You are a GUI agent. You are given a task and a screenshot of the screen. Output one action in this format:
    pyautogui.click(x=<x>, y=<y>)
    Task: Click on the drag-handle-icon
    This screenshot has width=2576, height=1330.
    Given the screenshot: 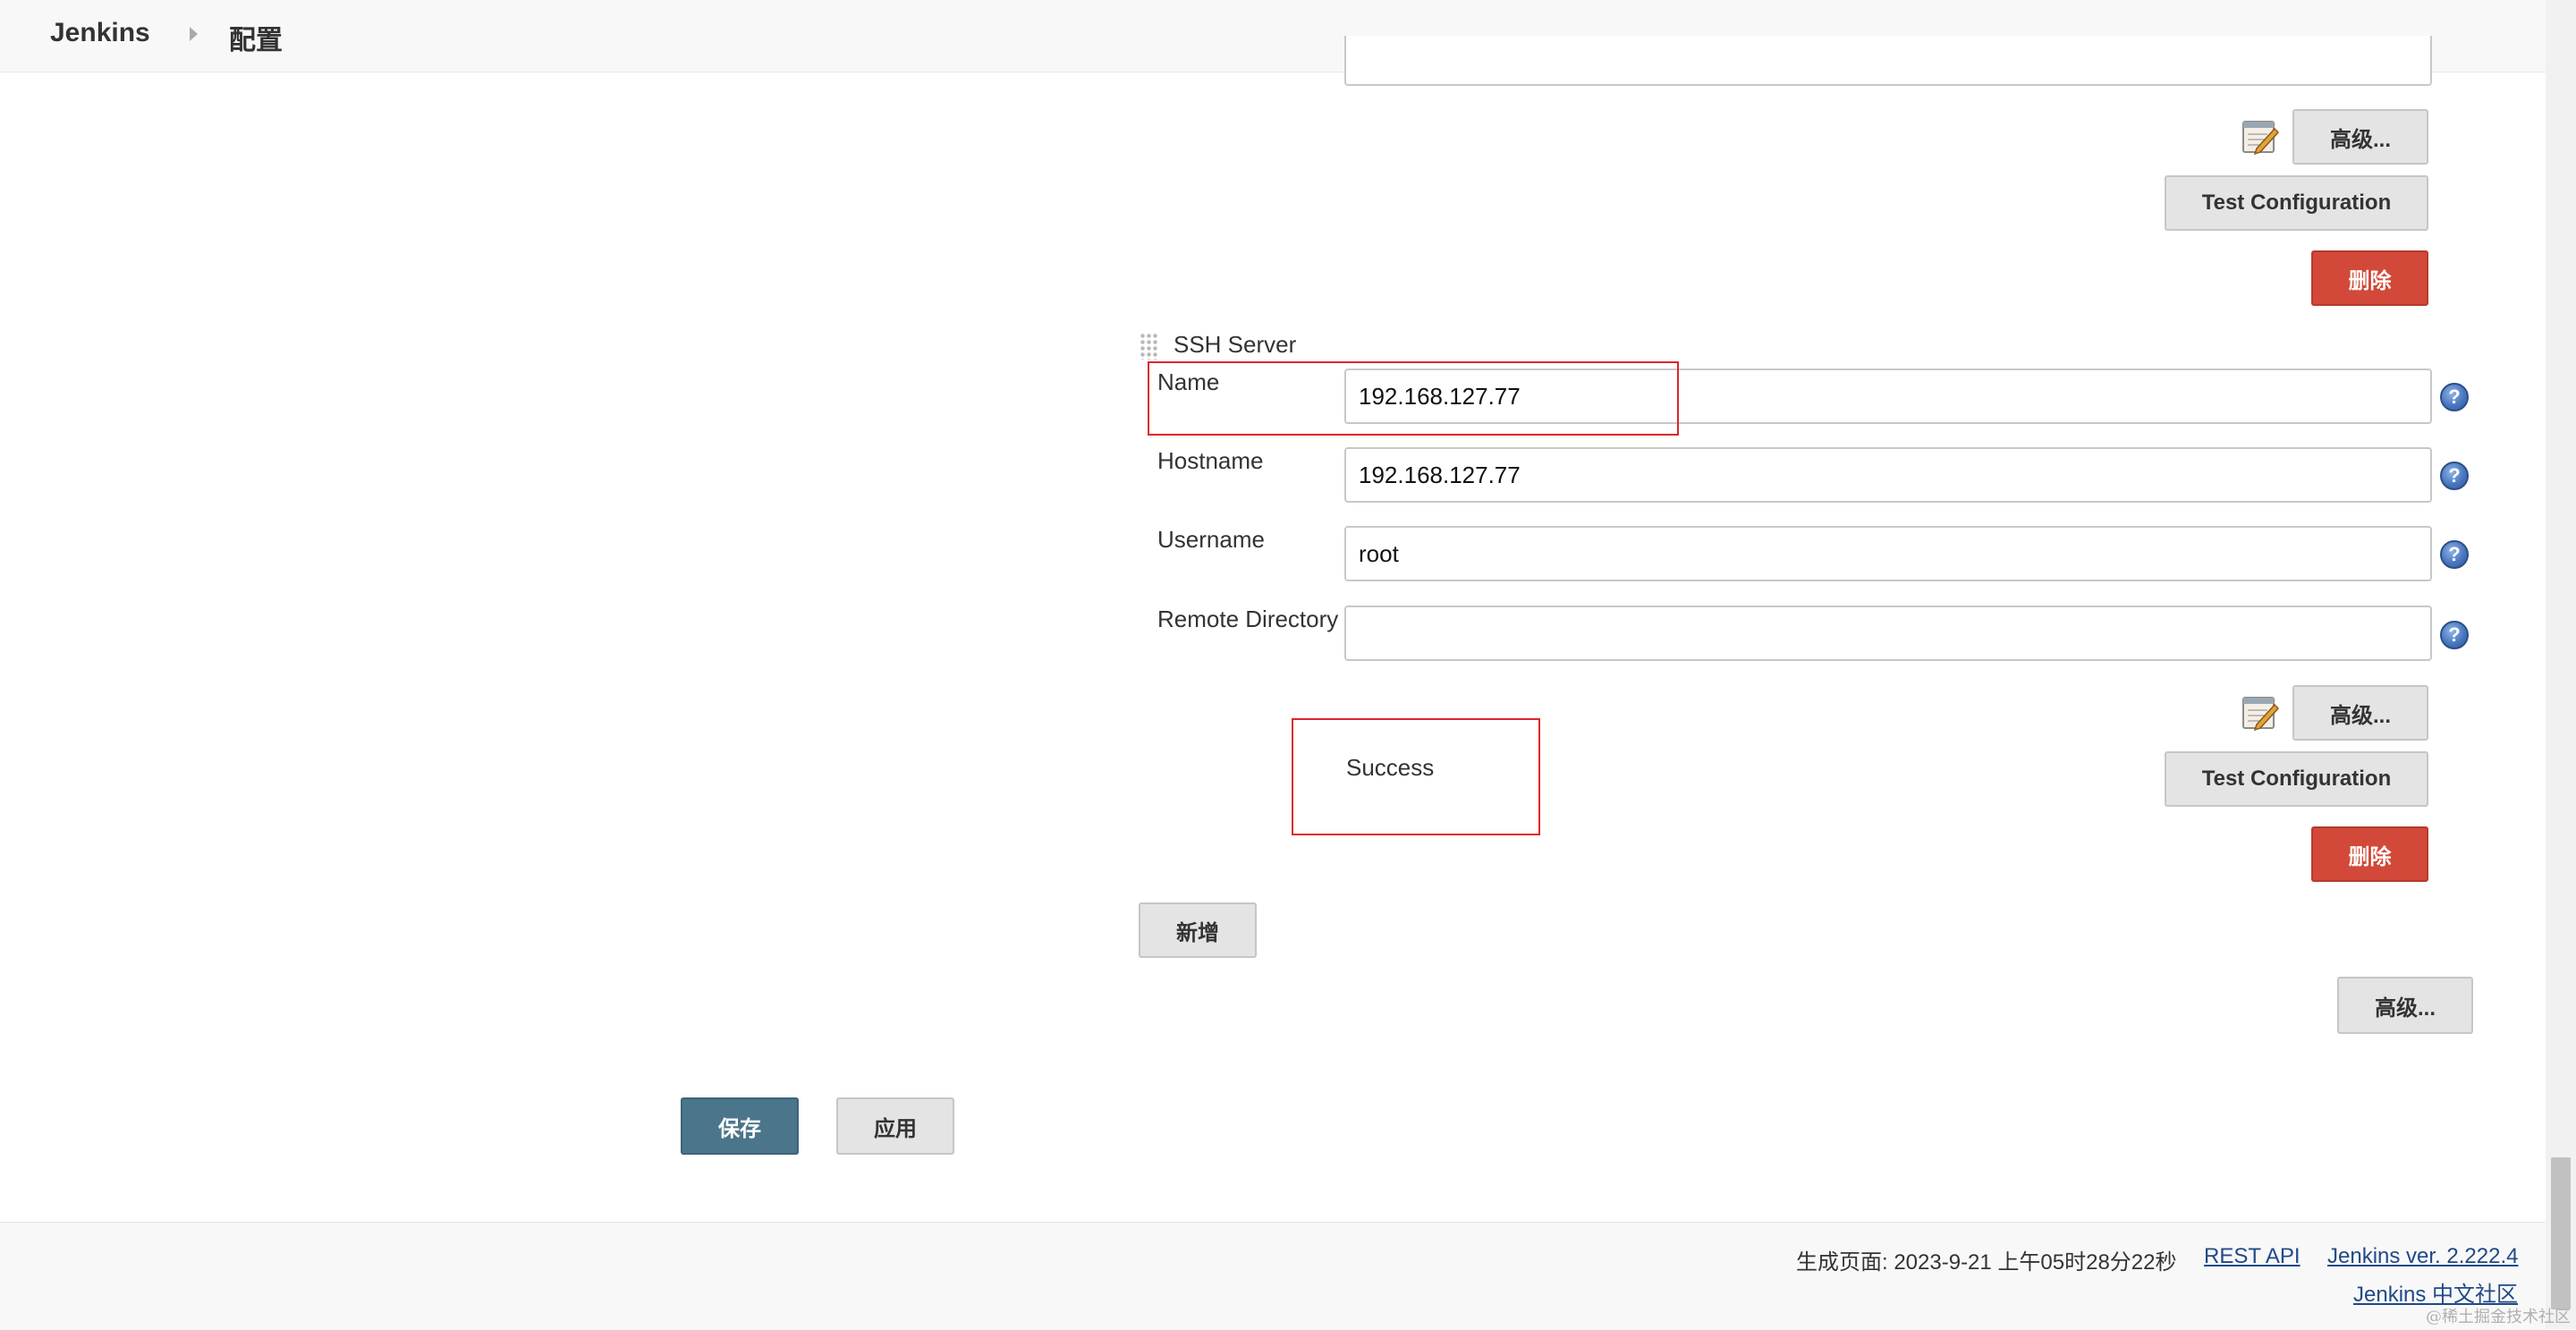 What is the action you would take?
    pyautogui.click(x=1149, y=346)
    